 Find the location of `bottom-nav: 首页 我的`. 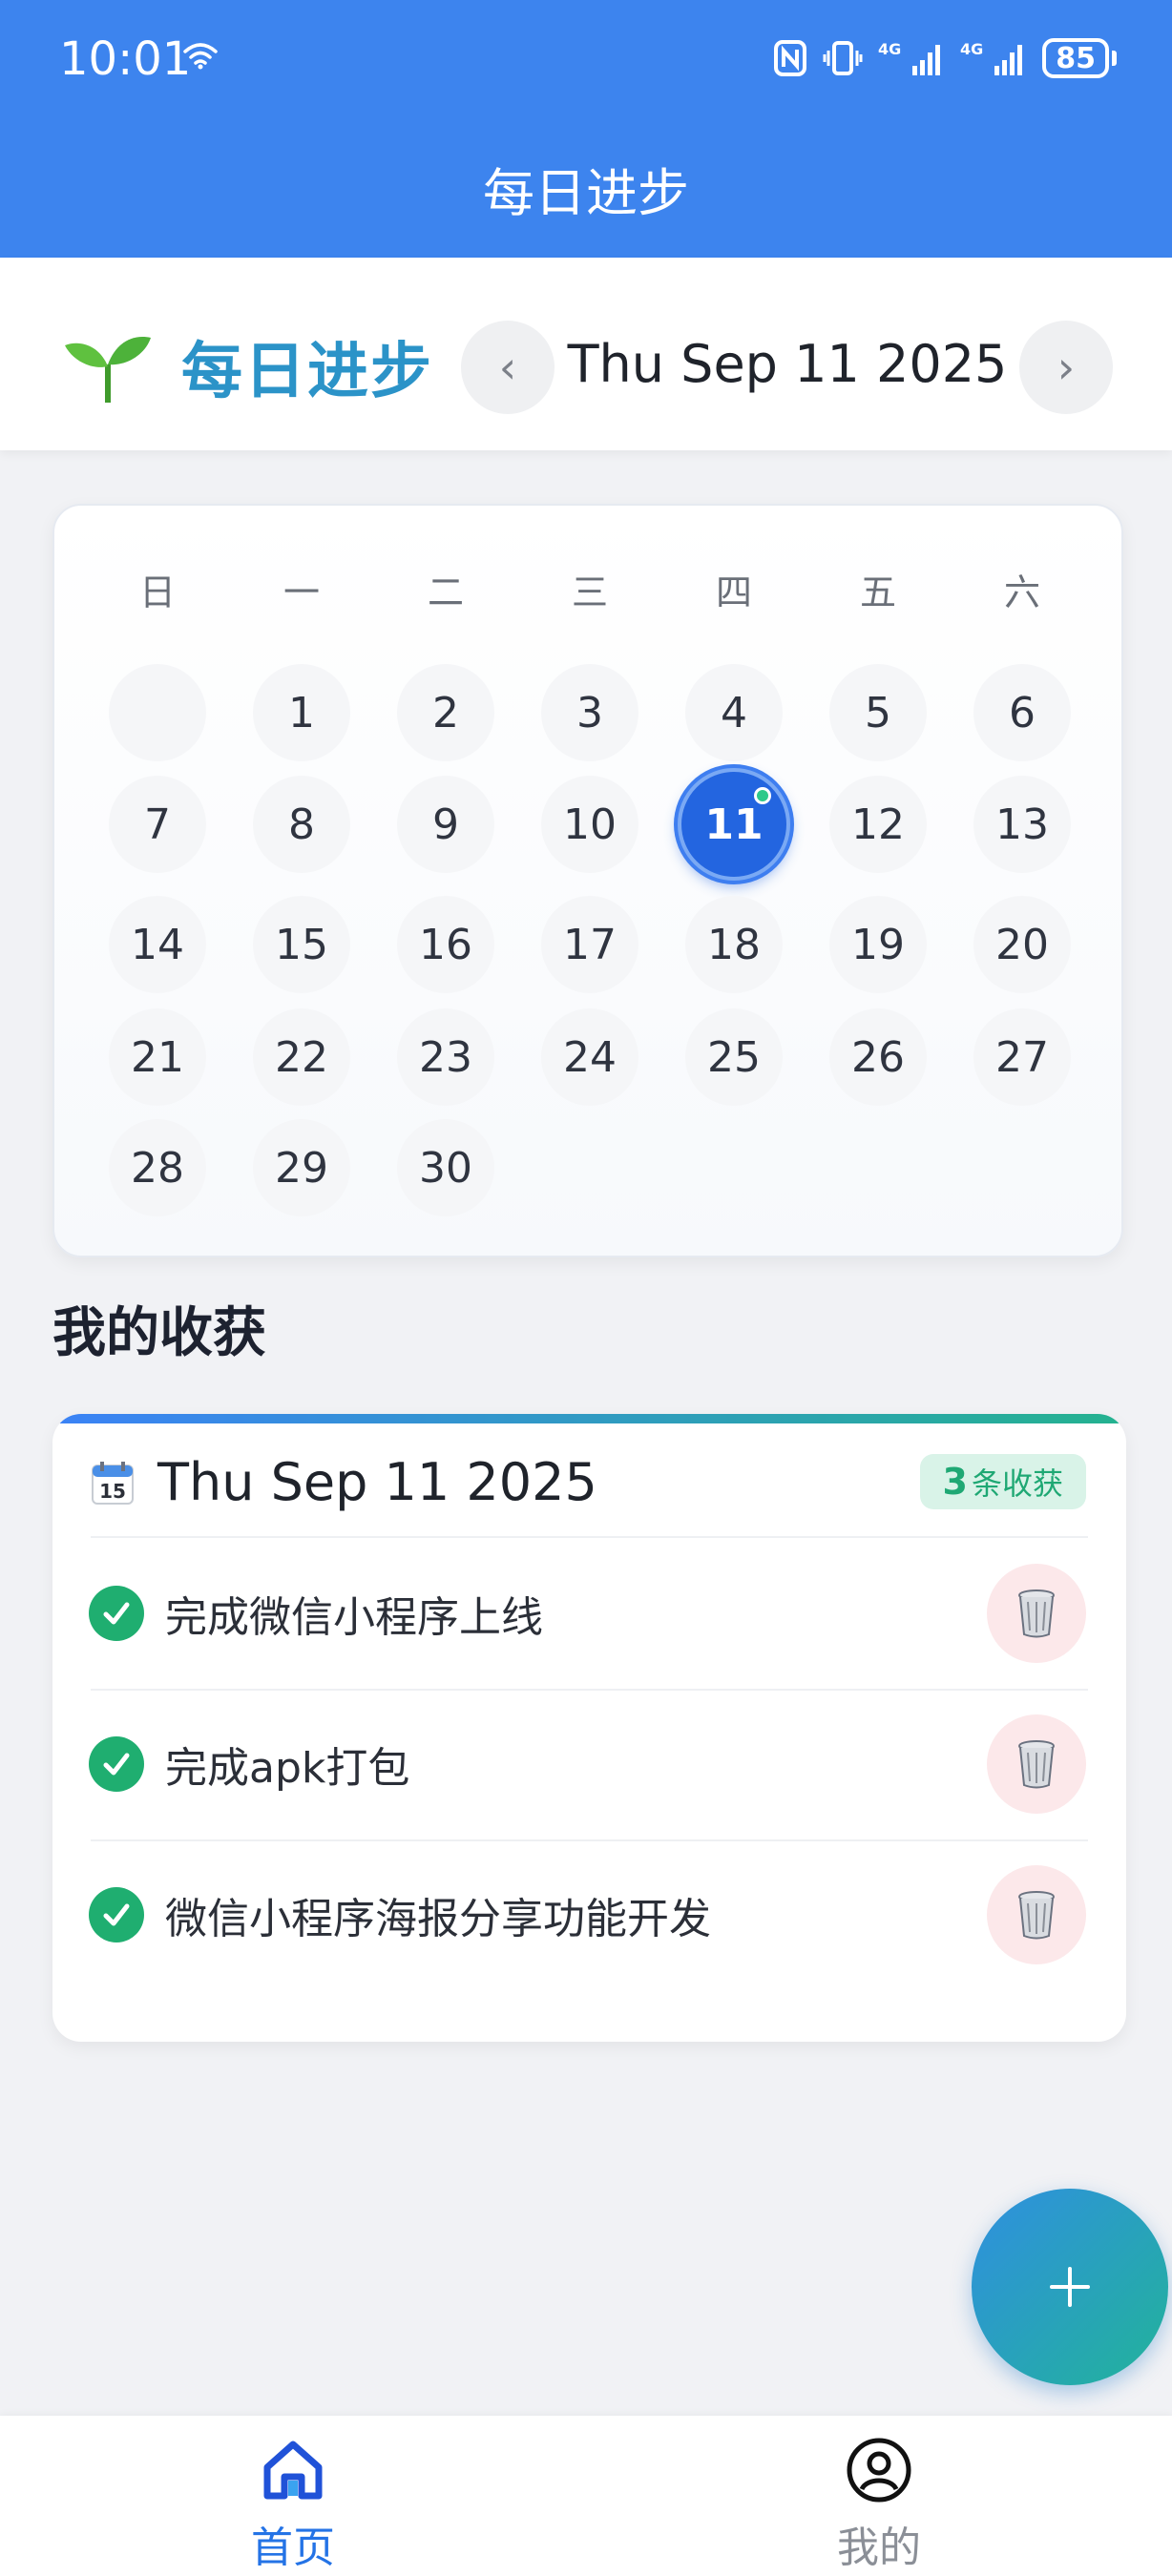

bottom-nav: 首页 我的 is located at coordinates (586, 2496).